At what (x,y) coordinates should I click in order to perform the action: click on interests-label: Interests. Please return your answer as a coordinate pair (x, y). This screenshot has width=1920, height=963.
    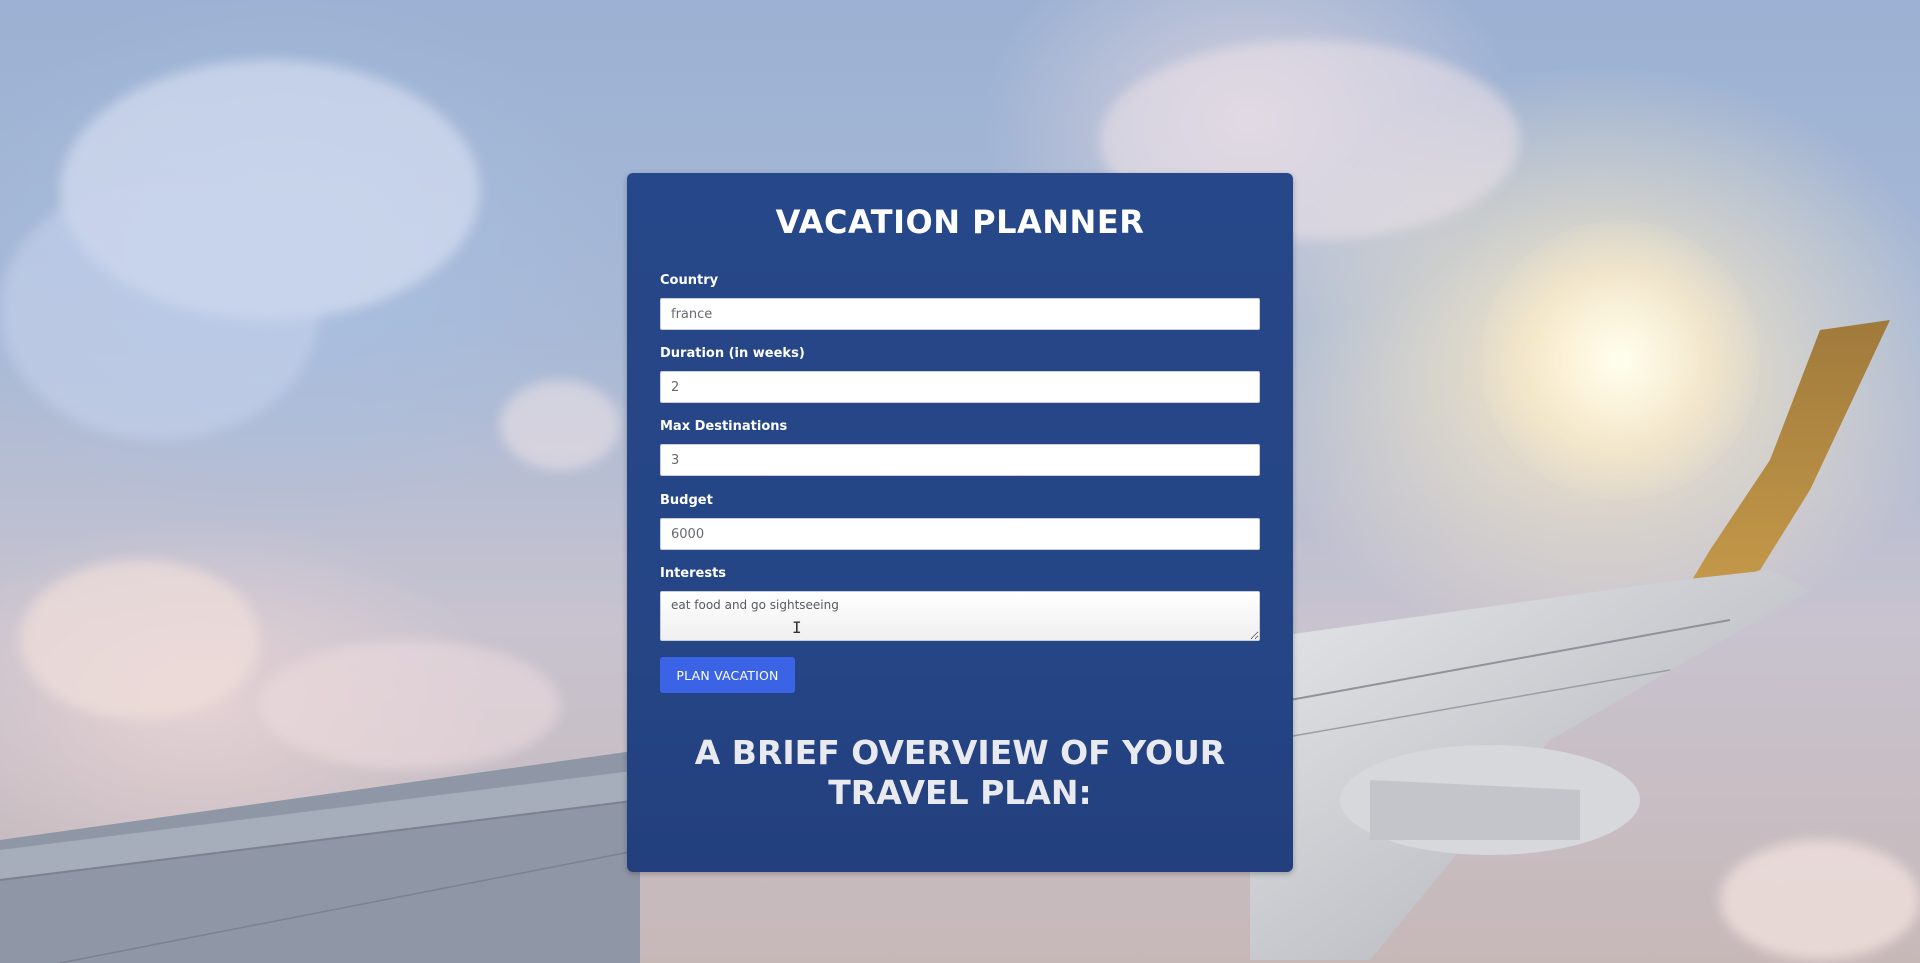
    Looking at the image, I should click on (693, 573).